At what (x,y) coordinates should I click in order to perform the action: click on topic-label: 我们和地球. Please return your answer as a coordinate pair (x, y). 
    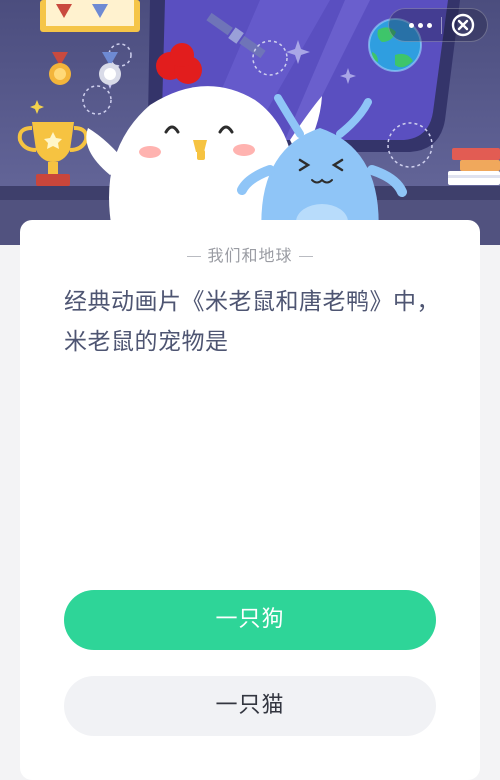
    Looking at the image, I should click on (250, 255).